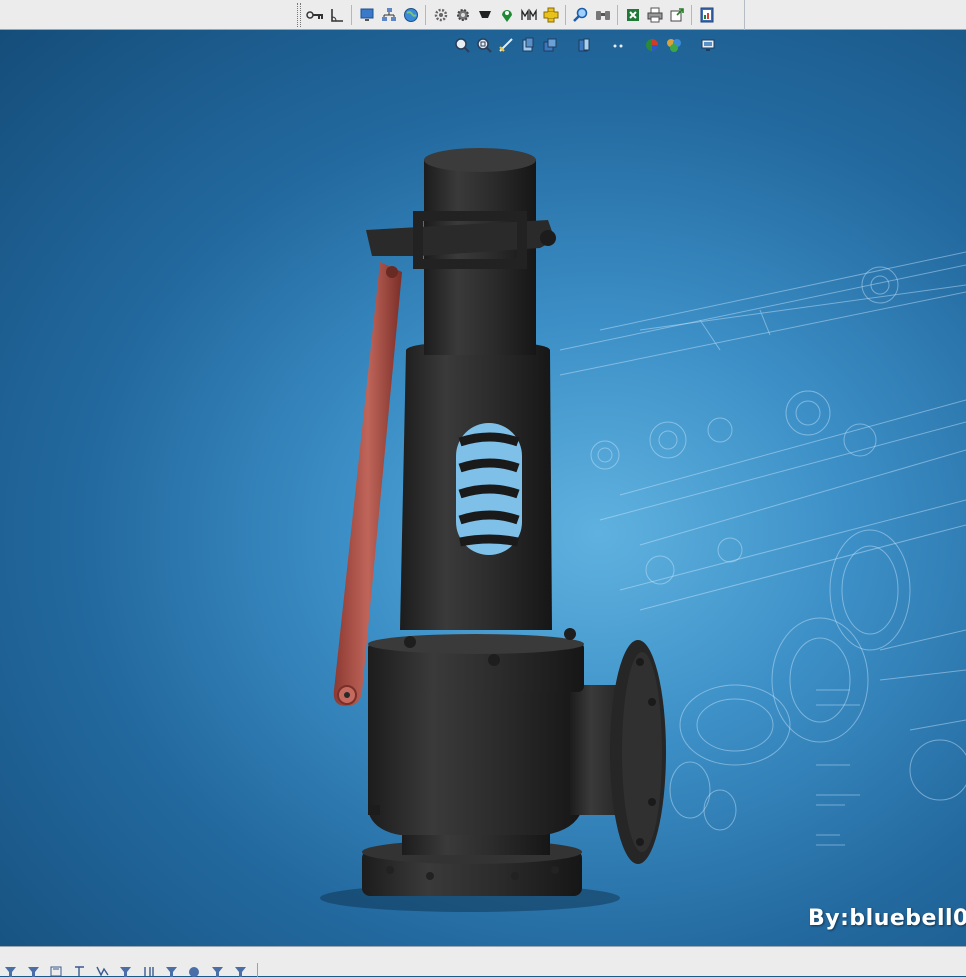 This screenshot has width=966, height=977. What do you see at coordinates (241, 971) in the screenshot?
I see `filter-11-icon` at bounding box center [241, 971].